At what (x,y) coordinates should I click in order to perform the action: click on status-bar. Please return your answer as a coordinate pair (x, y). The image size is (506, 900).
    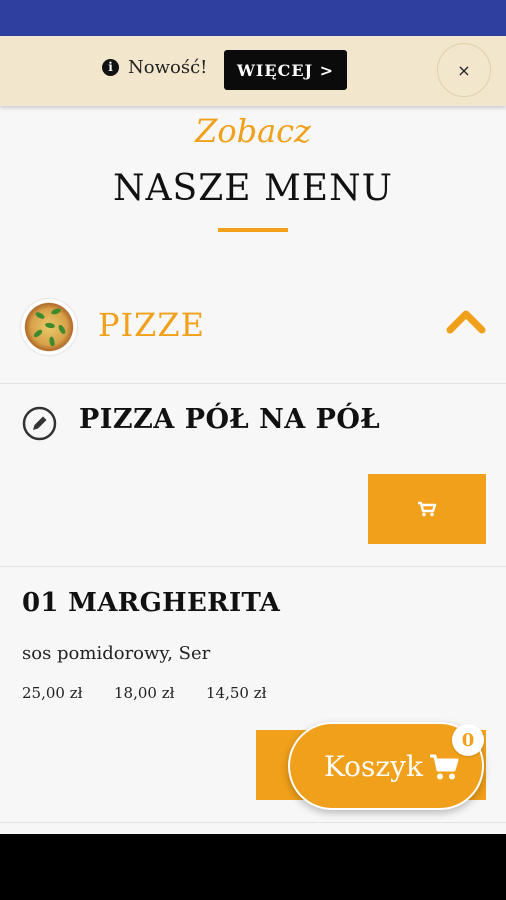
    Looking at the image, I should click on (253, 18).